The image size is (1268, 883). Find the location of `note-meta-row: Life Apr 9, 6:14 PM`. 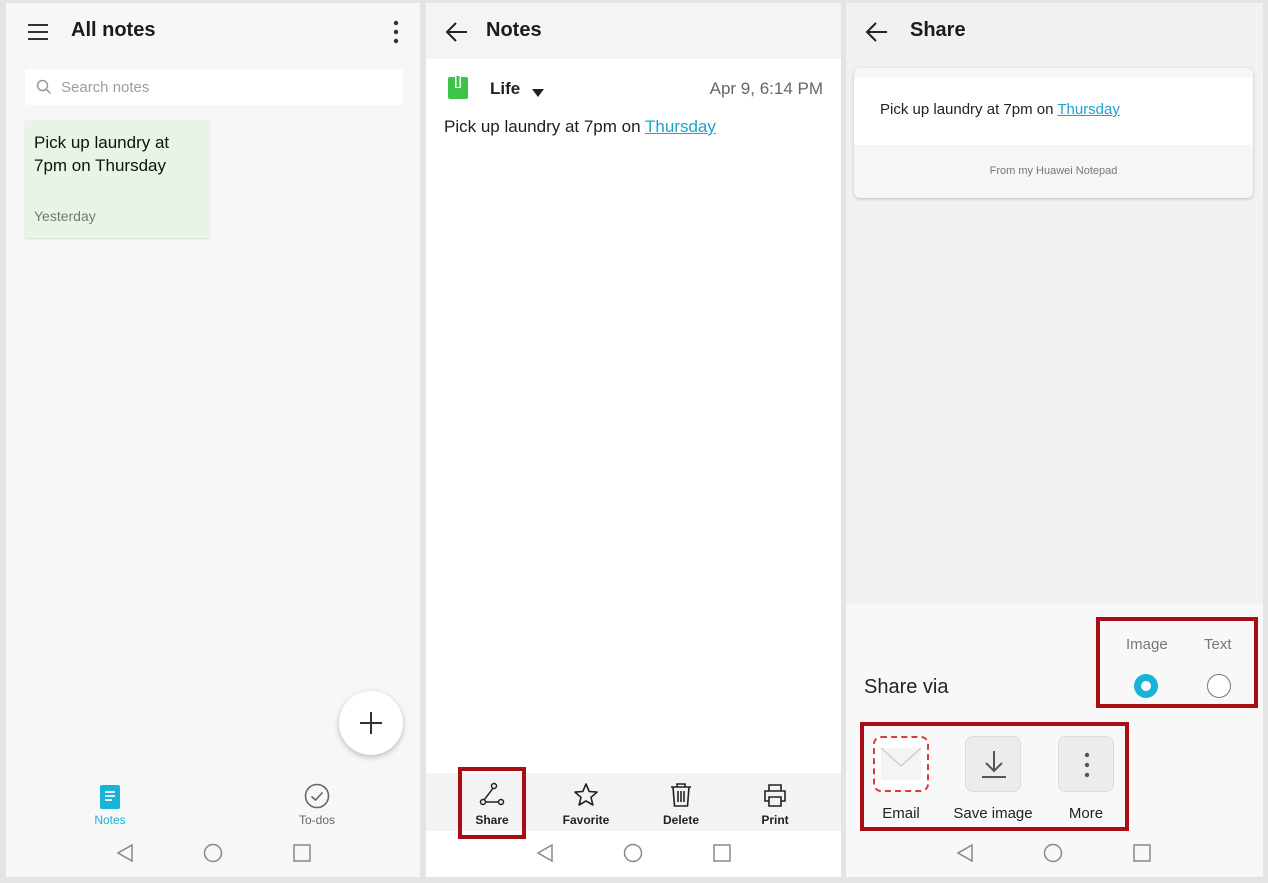

note-meta-row: Life Apr 9, 6:14 PM is located at coordinates (633, 88).